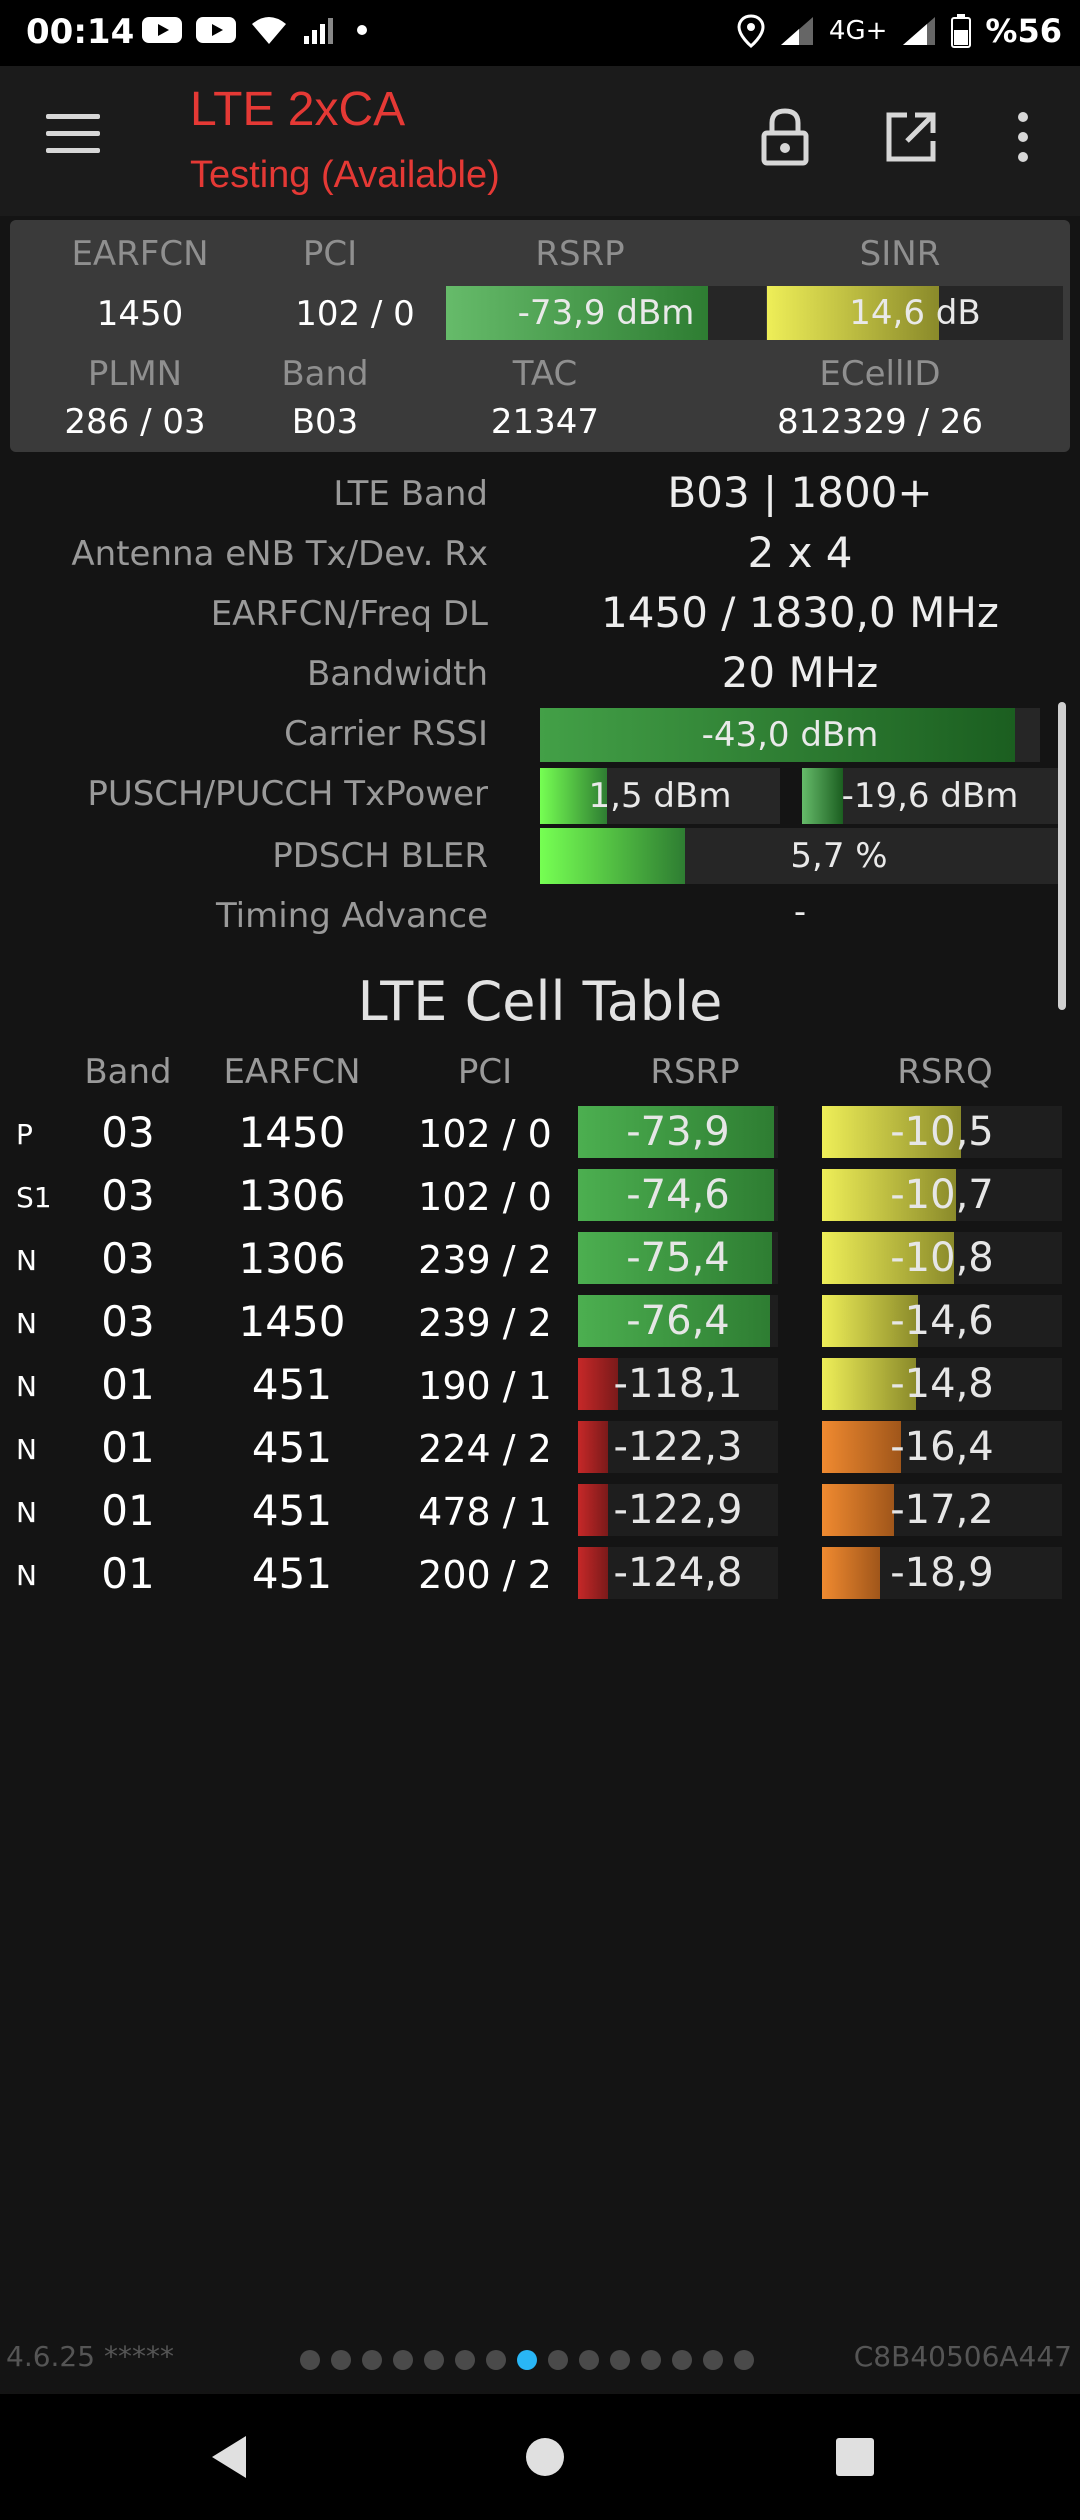 The height and width of the screenshot is (2520, 1080). I want to click on battery-level: %56, so click(1023, 31).